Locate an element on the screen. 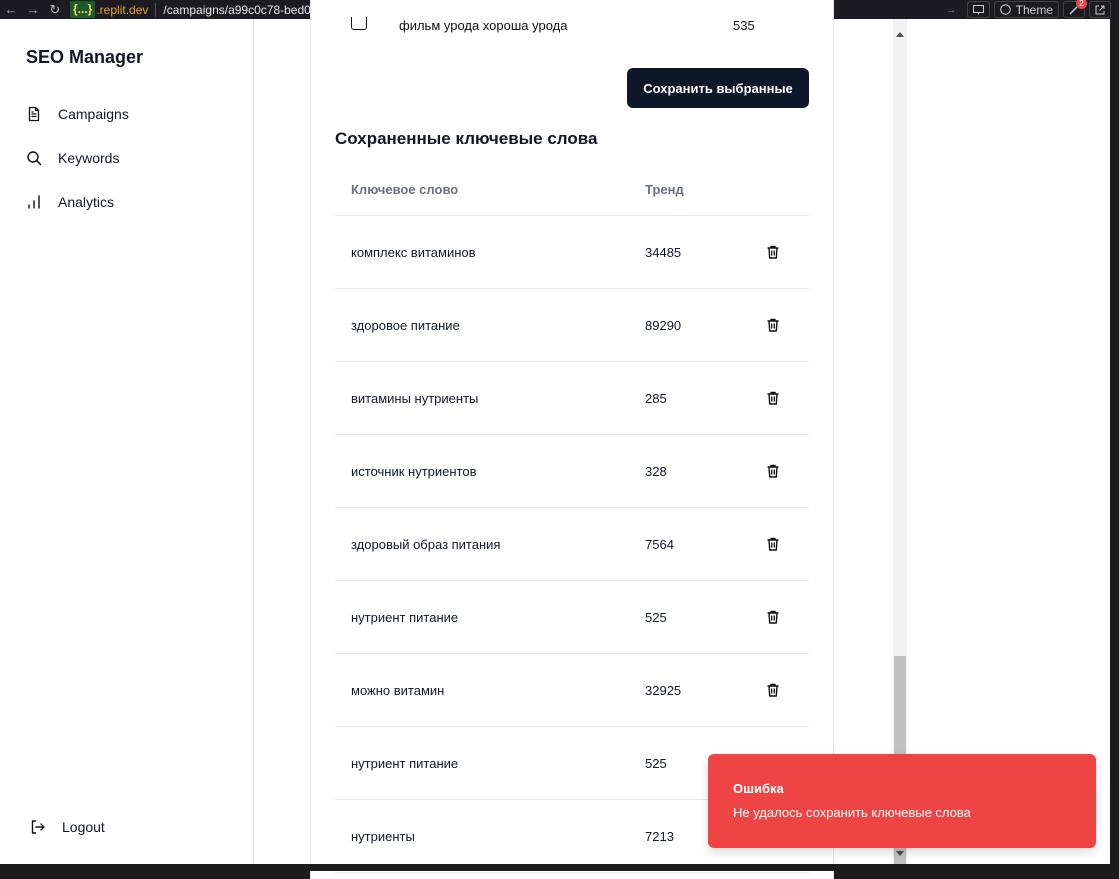 The width and height of the screenshot is (1119, 879). keyword-cell: комплекс витаминов is located at coordinates (413, 252).